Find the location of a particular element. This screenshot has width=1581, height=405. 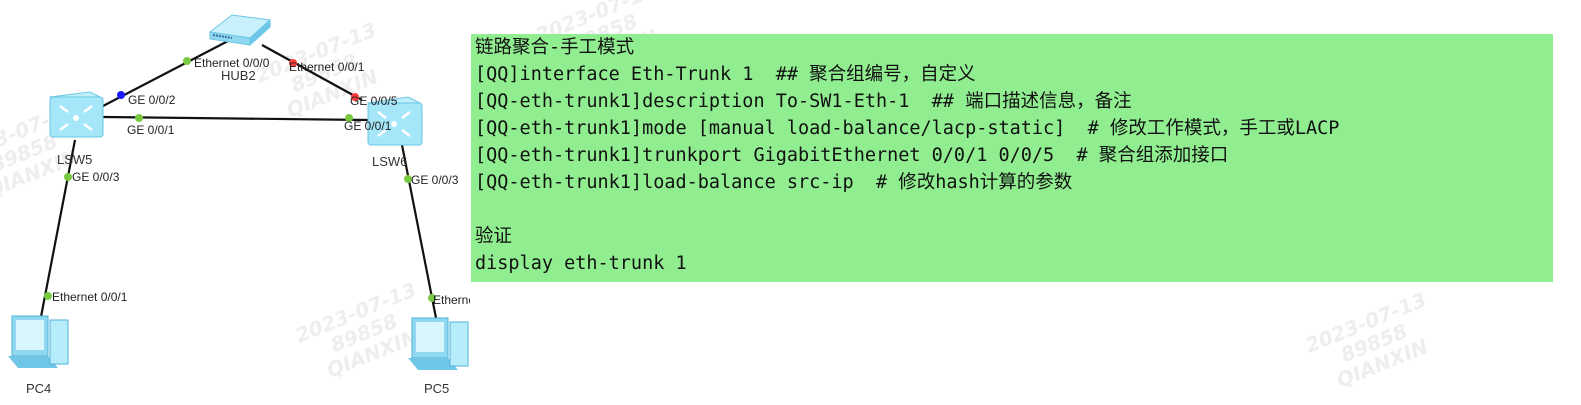

device-label-pc5: PC5 is located at coordinates (436, 388).